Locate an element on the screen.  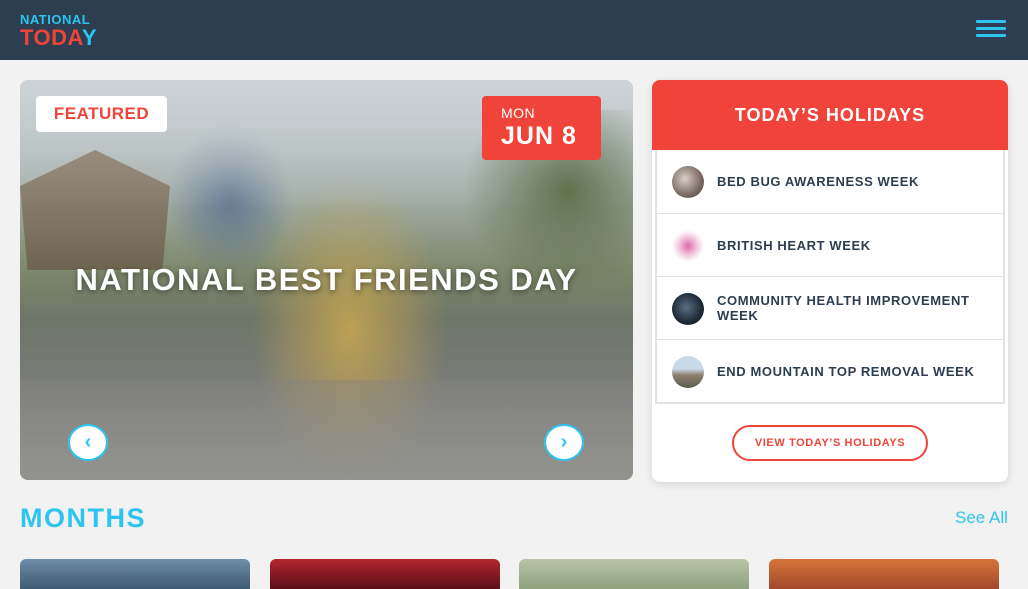
holiday-label: END MOUNTAIN TOP REMOVAL WEEK is located at coordinates (846, 371).